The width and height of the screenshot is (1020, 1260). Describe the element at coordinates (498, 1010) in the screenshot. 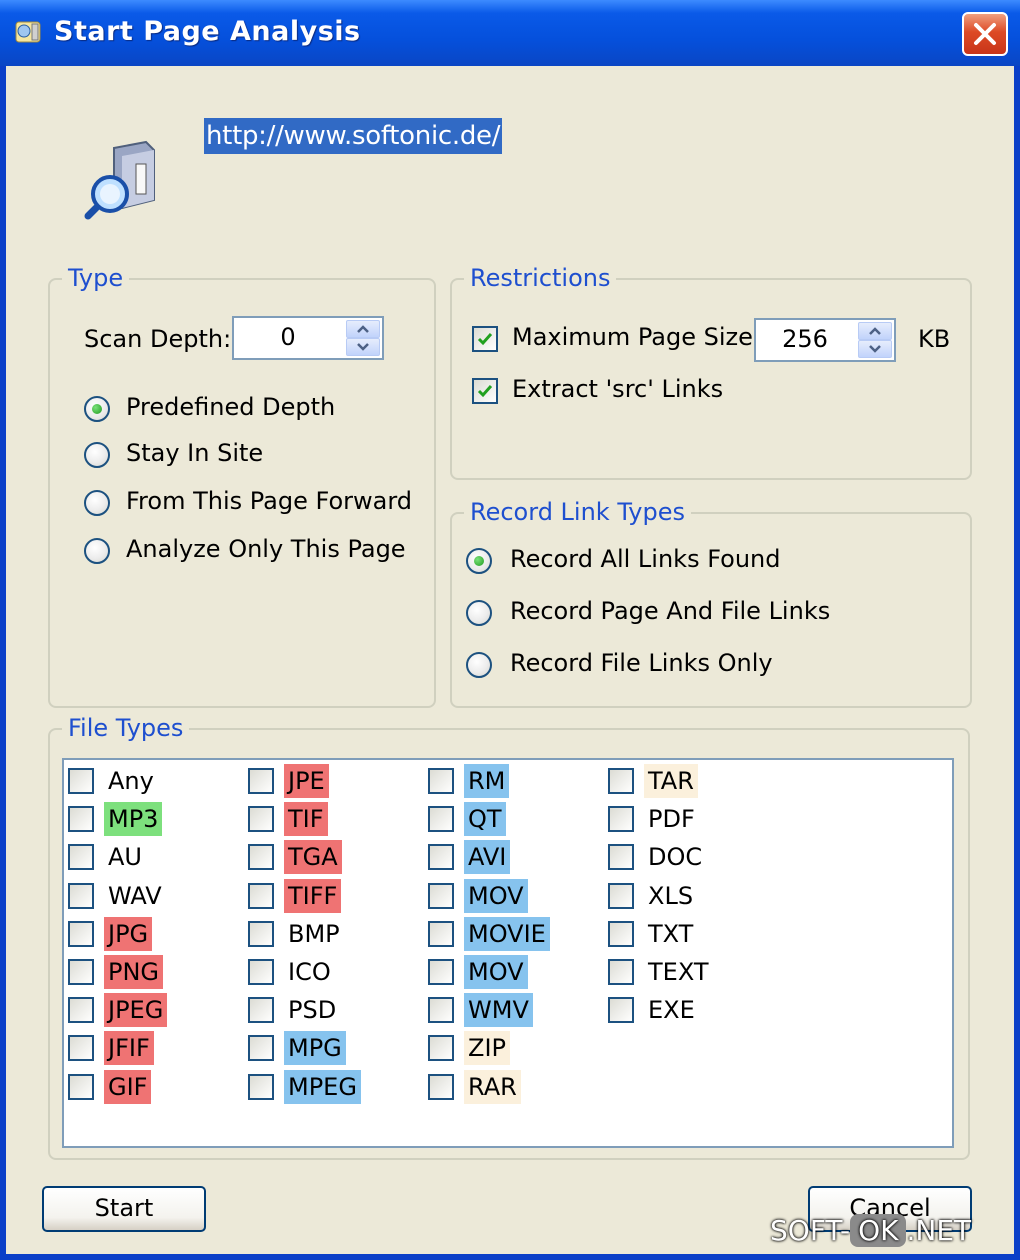

I see `file-type-label: WMV` at that location.